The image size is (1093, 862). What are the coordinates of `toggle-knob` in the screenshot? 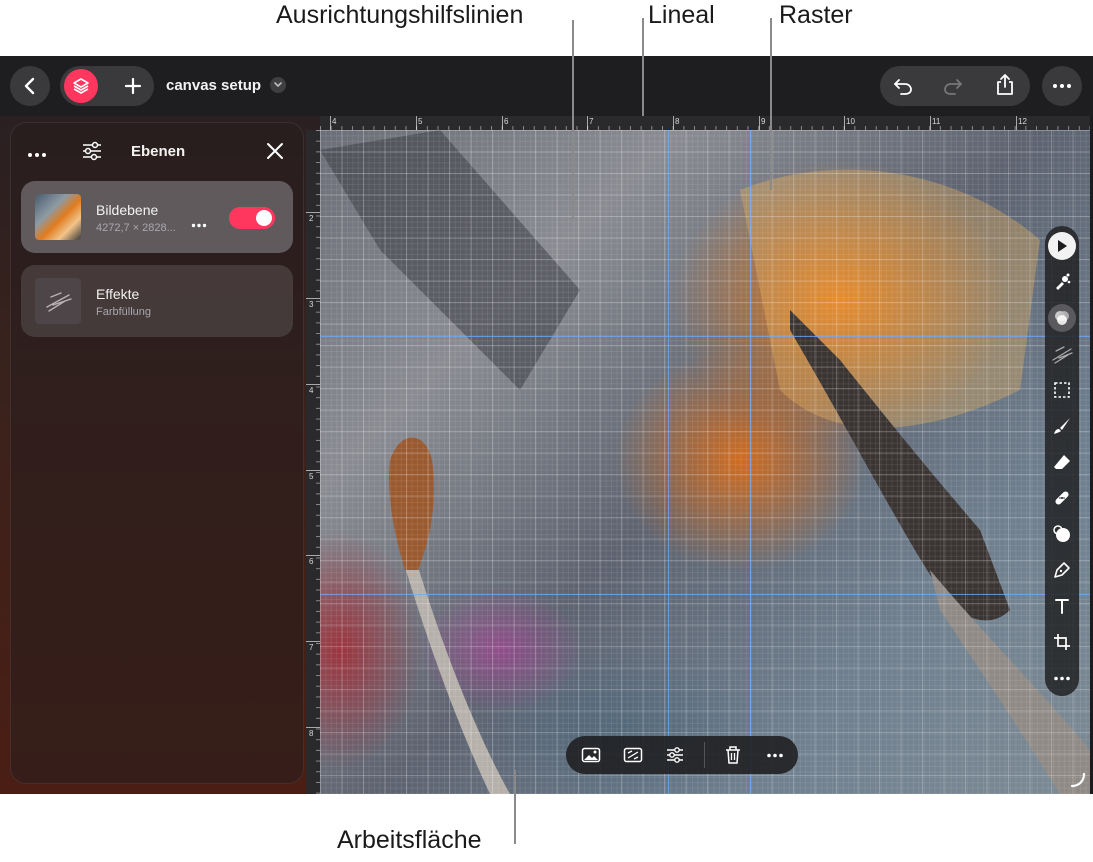 It's located at (264, 218).